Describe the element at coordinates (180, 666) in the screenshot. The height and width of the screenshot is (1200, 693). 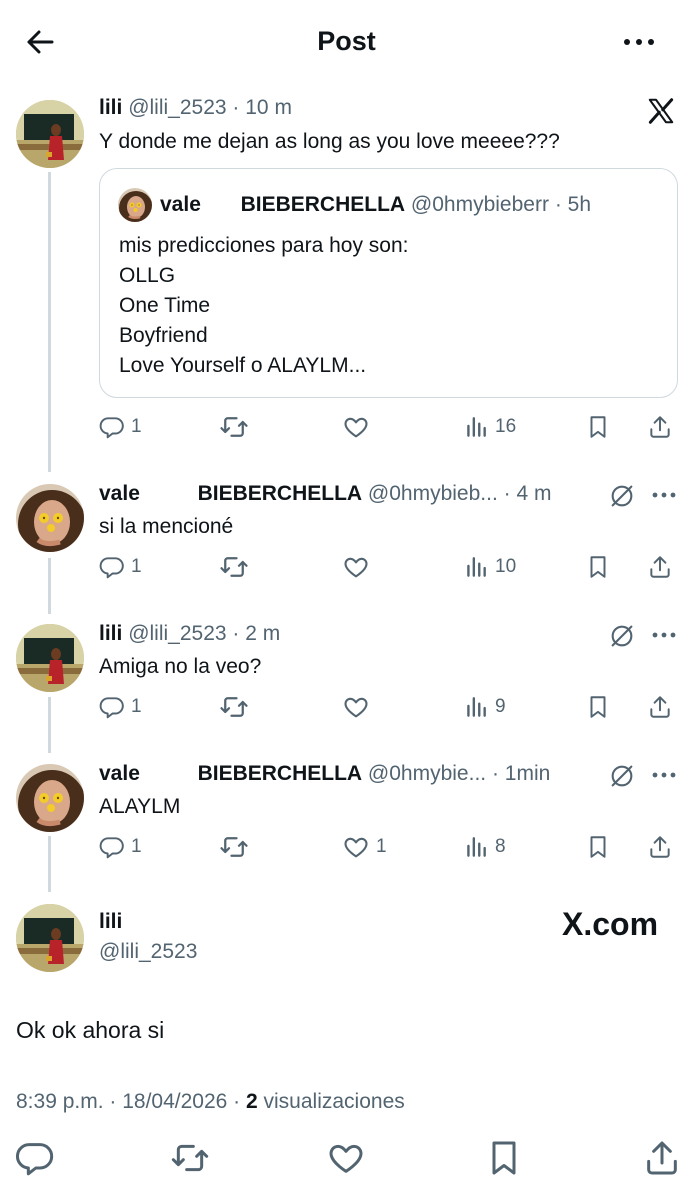
I see `post-text: Amiga no la veo?` at that location.